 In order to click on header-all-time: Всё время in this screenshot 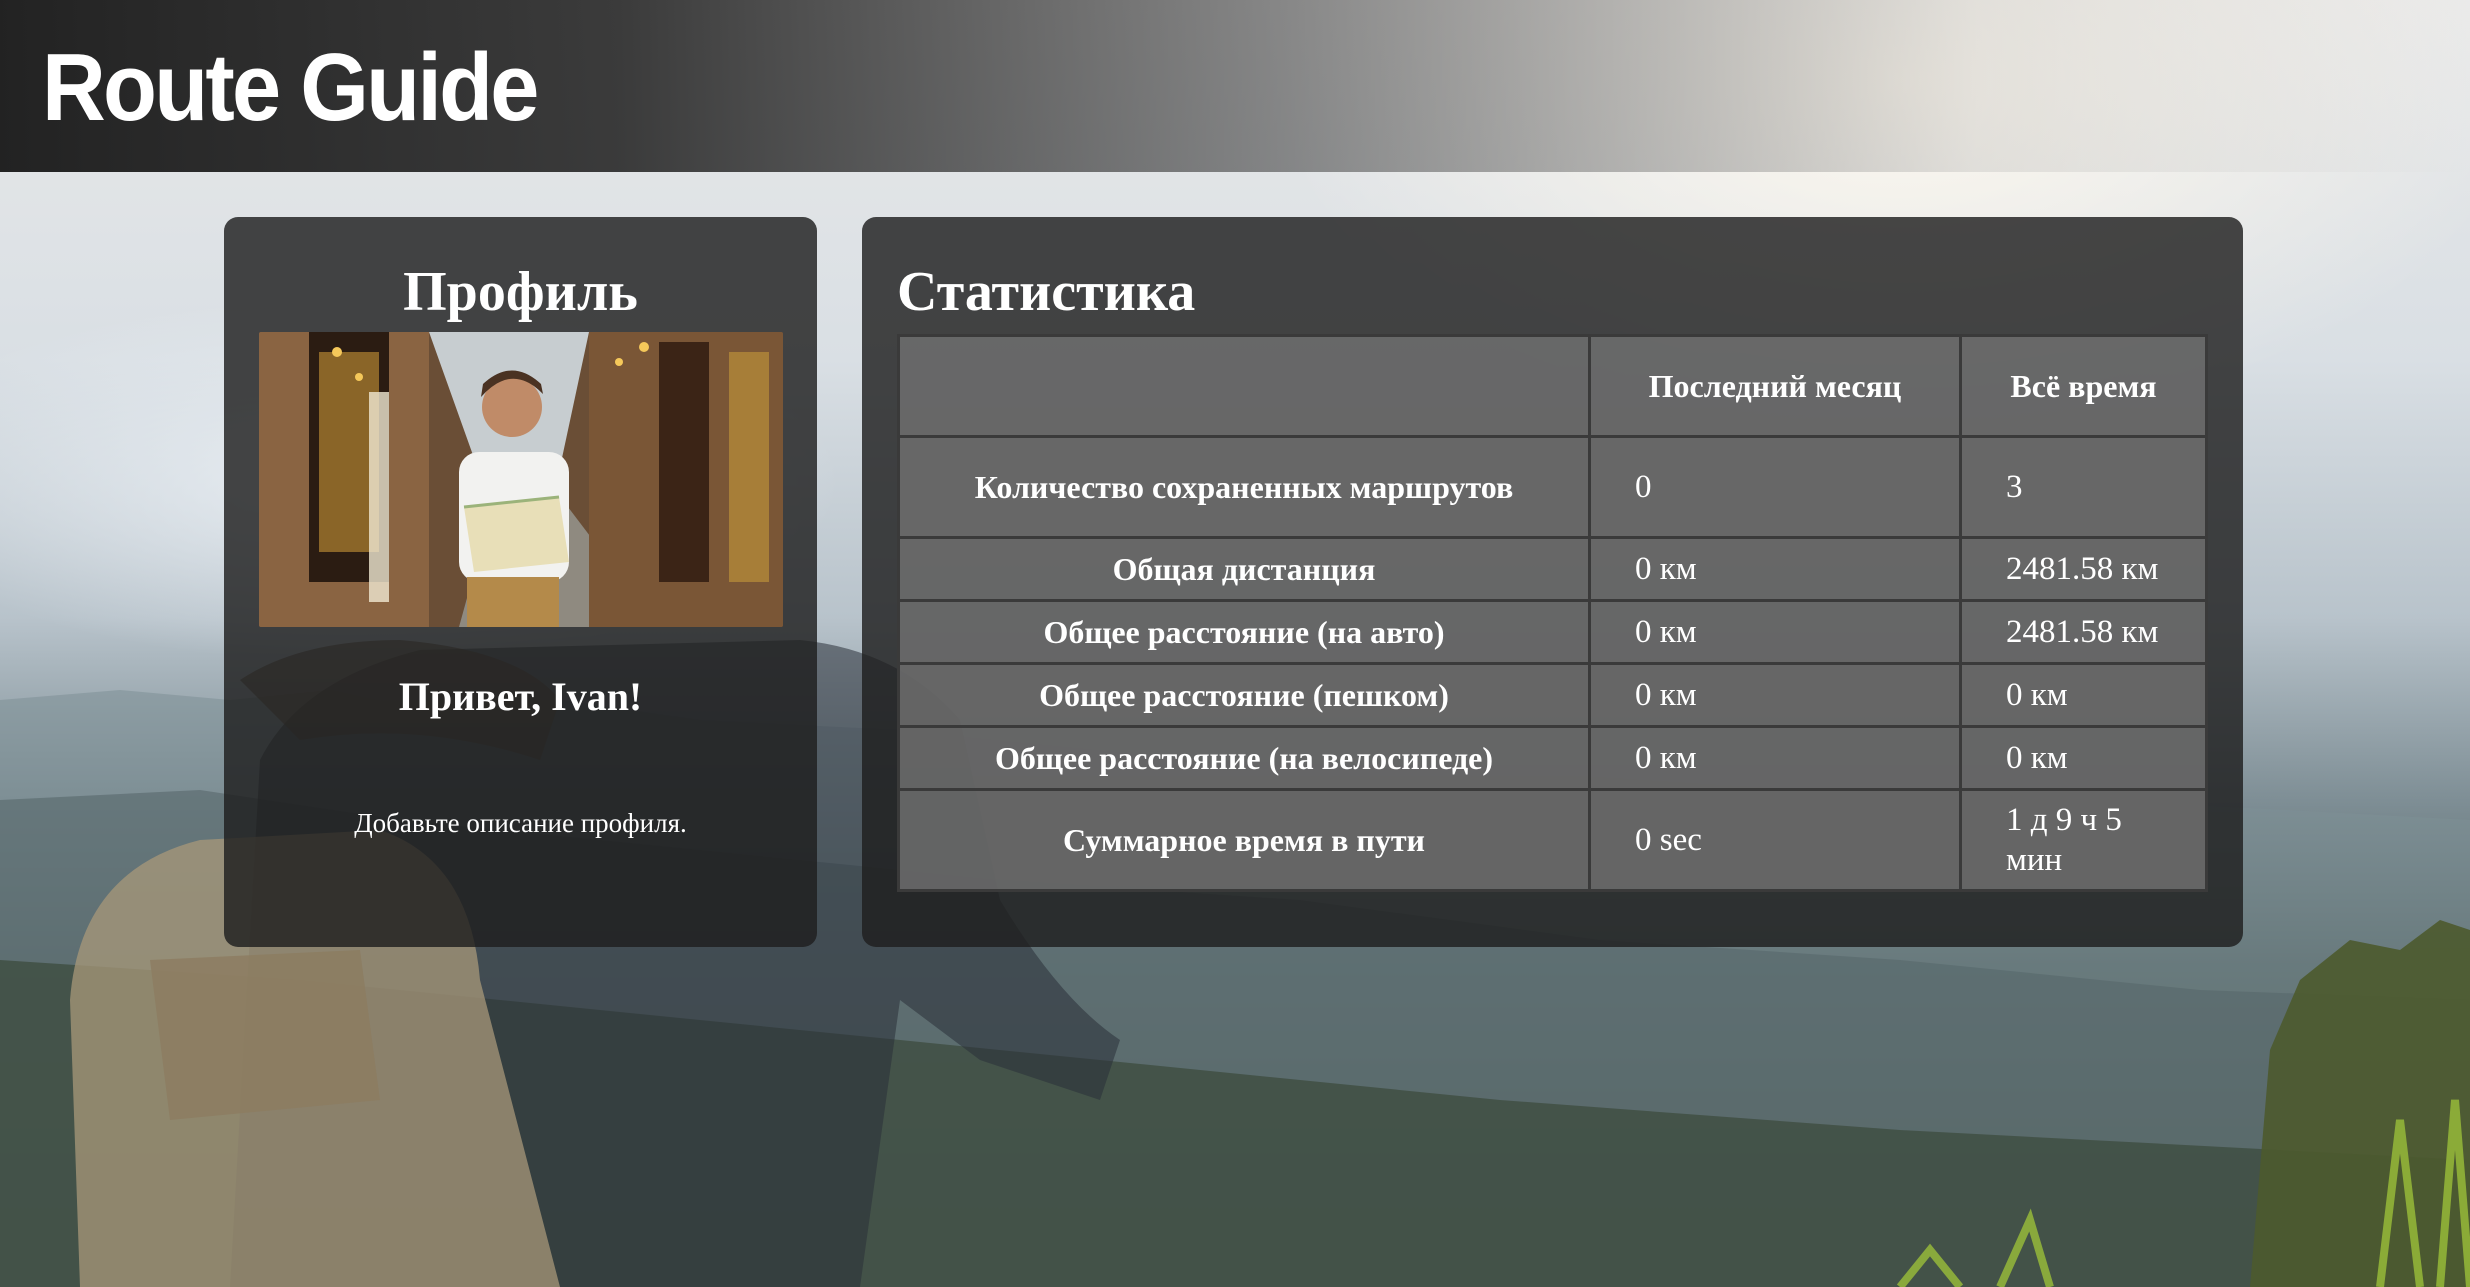, I will do `click(2083, 386)`.